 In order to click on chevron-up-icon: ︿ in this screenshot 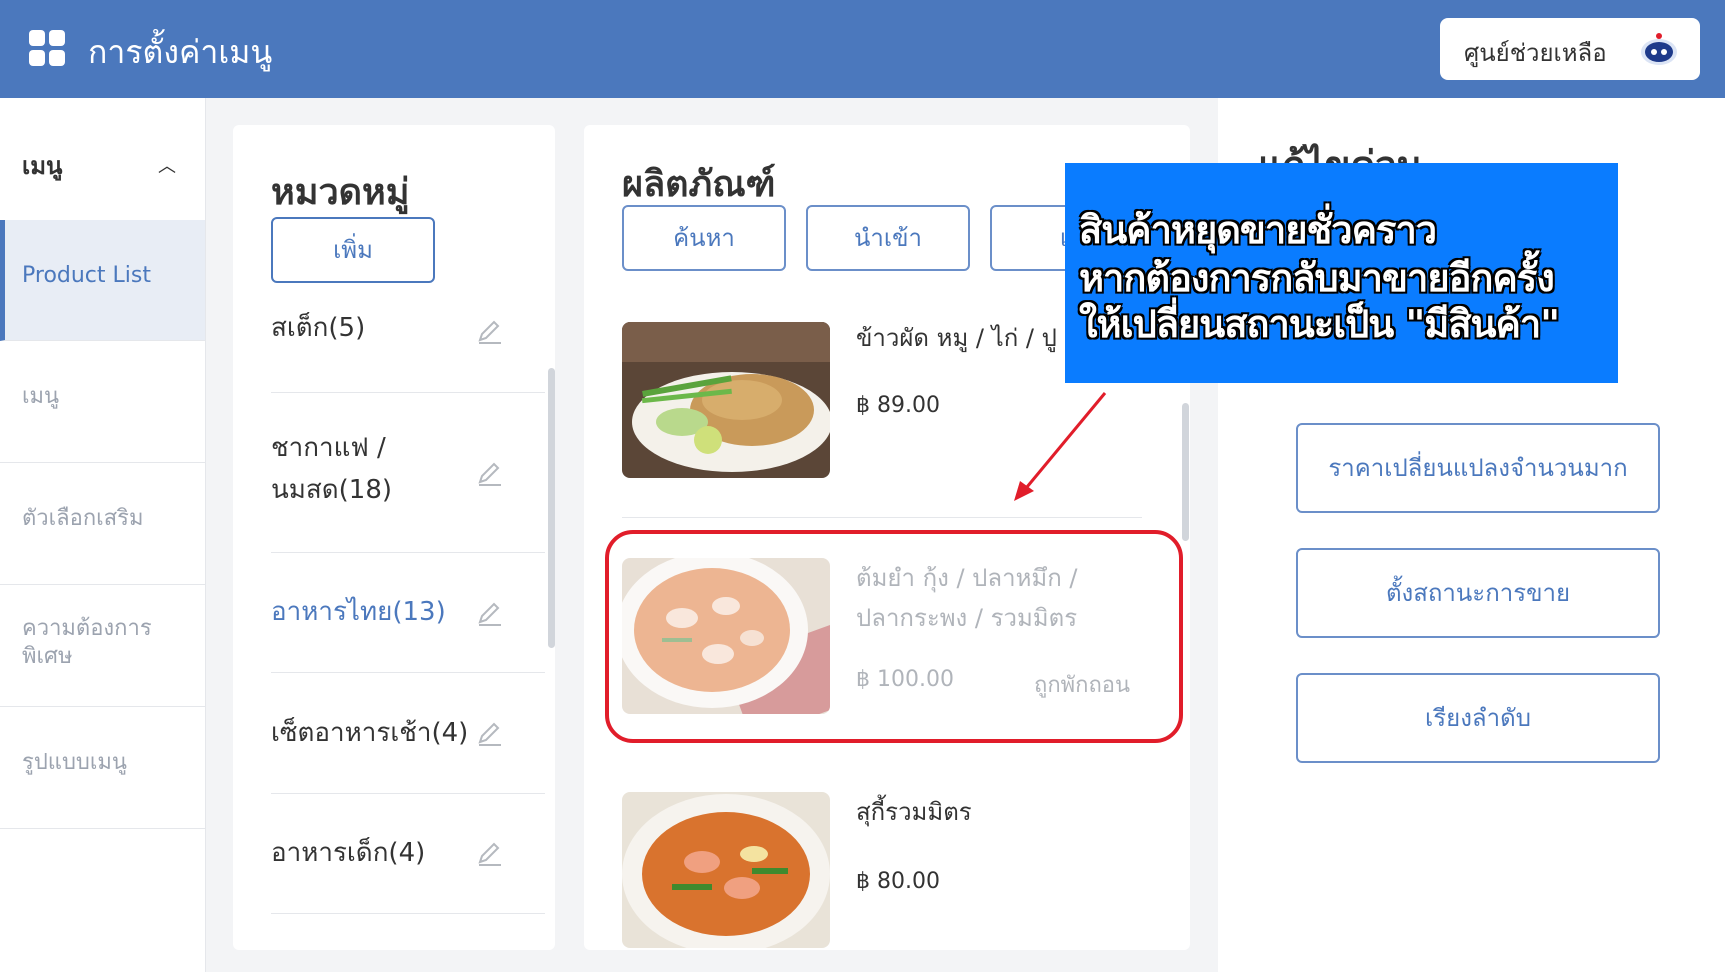, I will do `click(167, 165)`.